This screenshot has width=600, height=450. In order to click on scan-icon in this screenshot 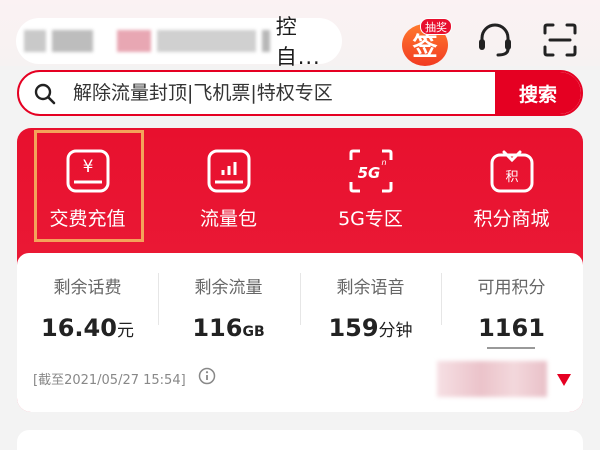, I will do `click(560, 40)`.